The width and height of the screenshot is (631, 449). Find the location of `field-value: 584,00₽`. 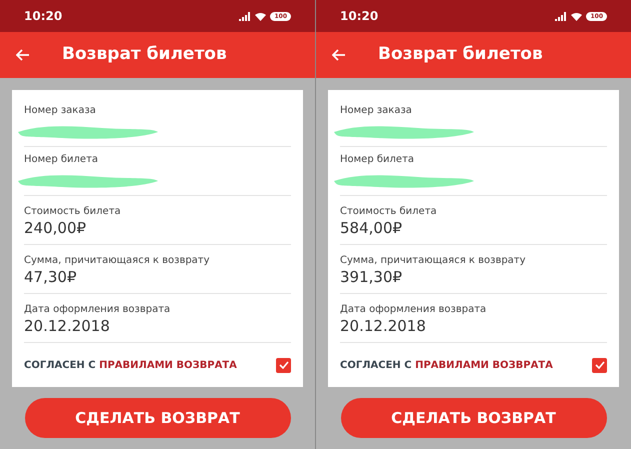

field-value: 584,00₽ is located at coordinates (372, 227).